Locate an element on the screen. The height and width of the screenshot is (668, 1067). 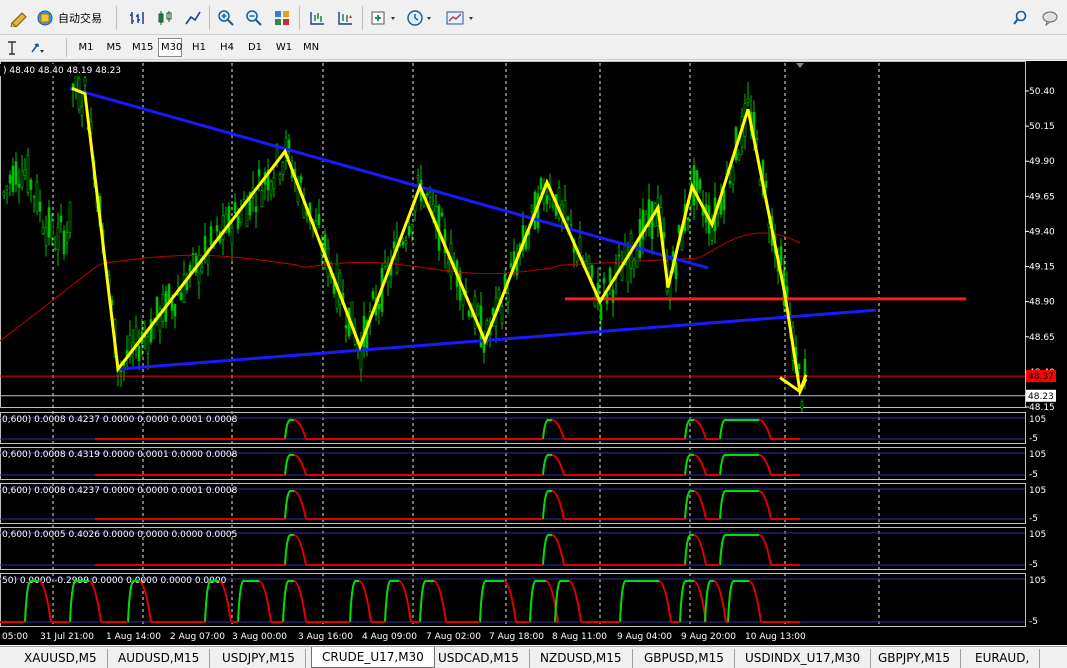
text-cursor-icon is located at coordinates (12, 48).